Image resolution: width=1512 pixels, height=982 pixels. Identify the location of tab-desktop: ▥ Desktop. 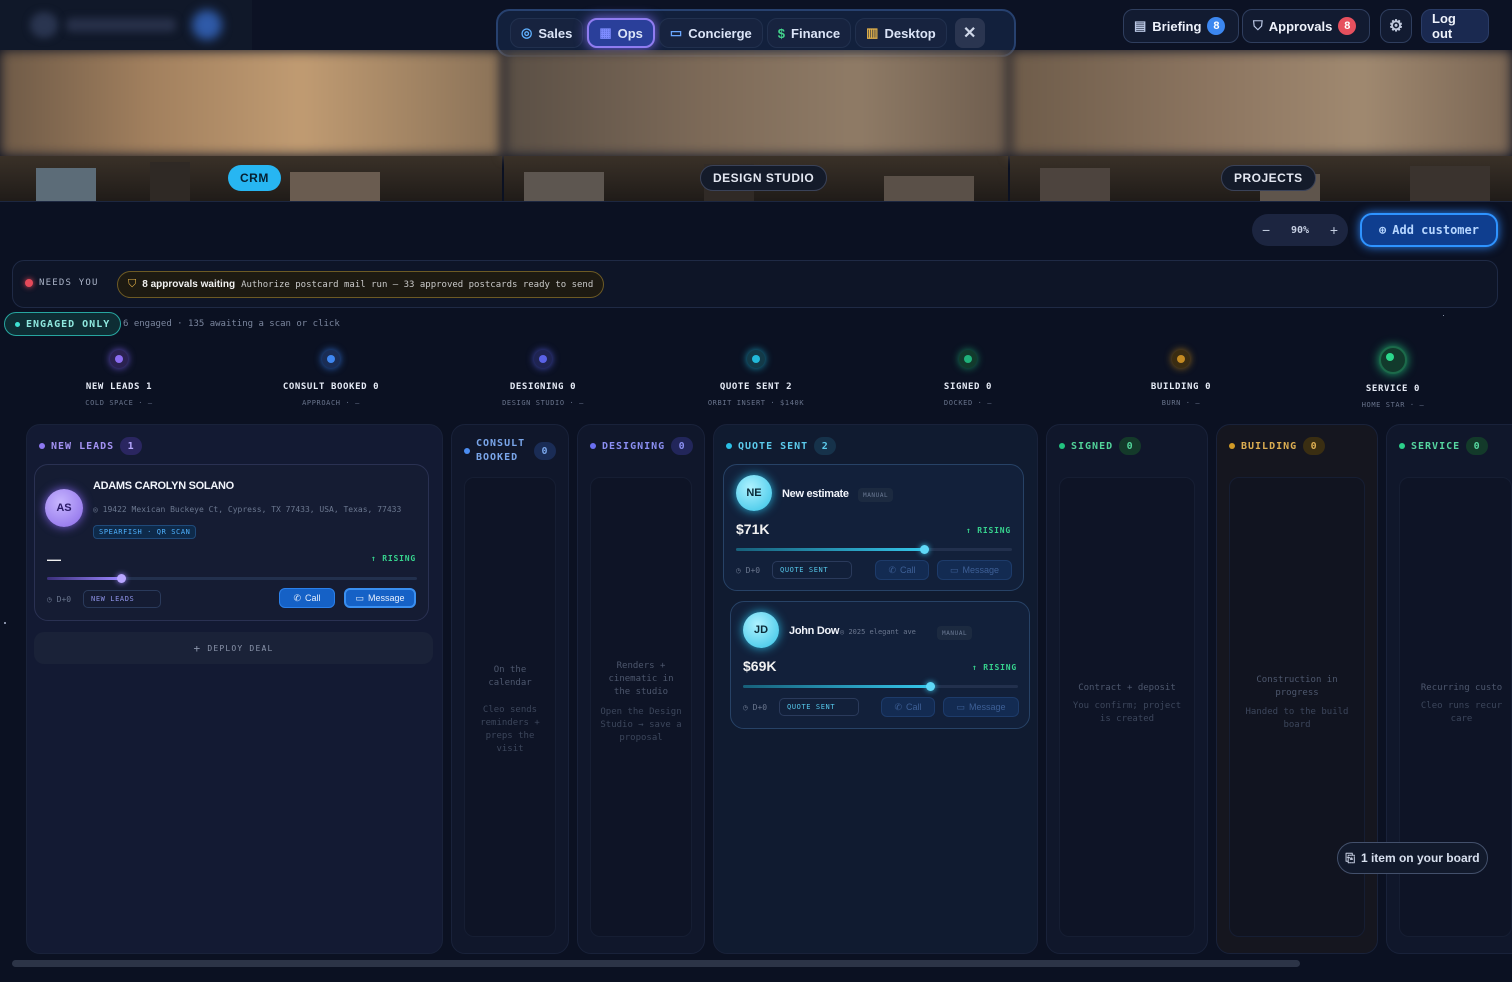
(901, 33).